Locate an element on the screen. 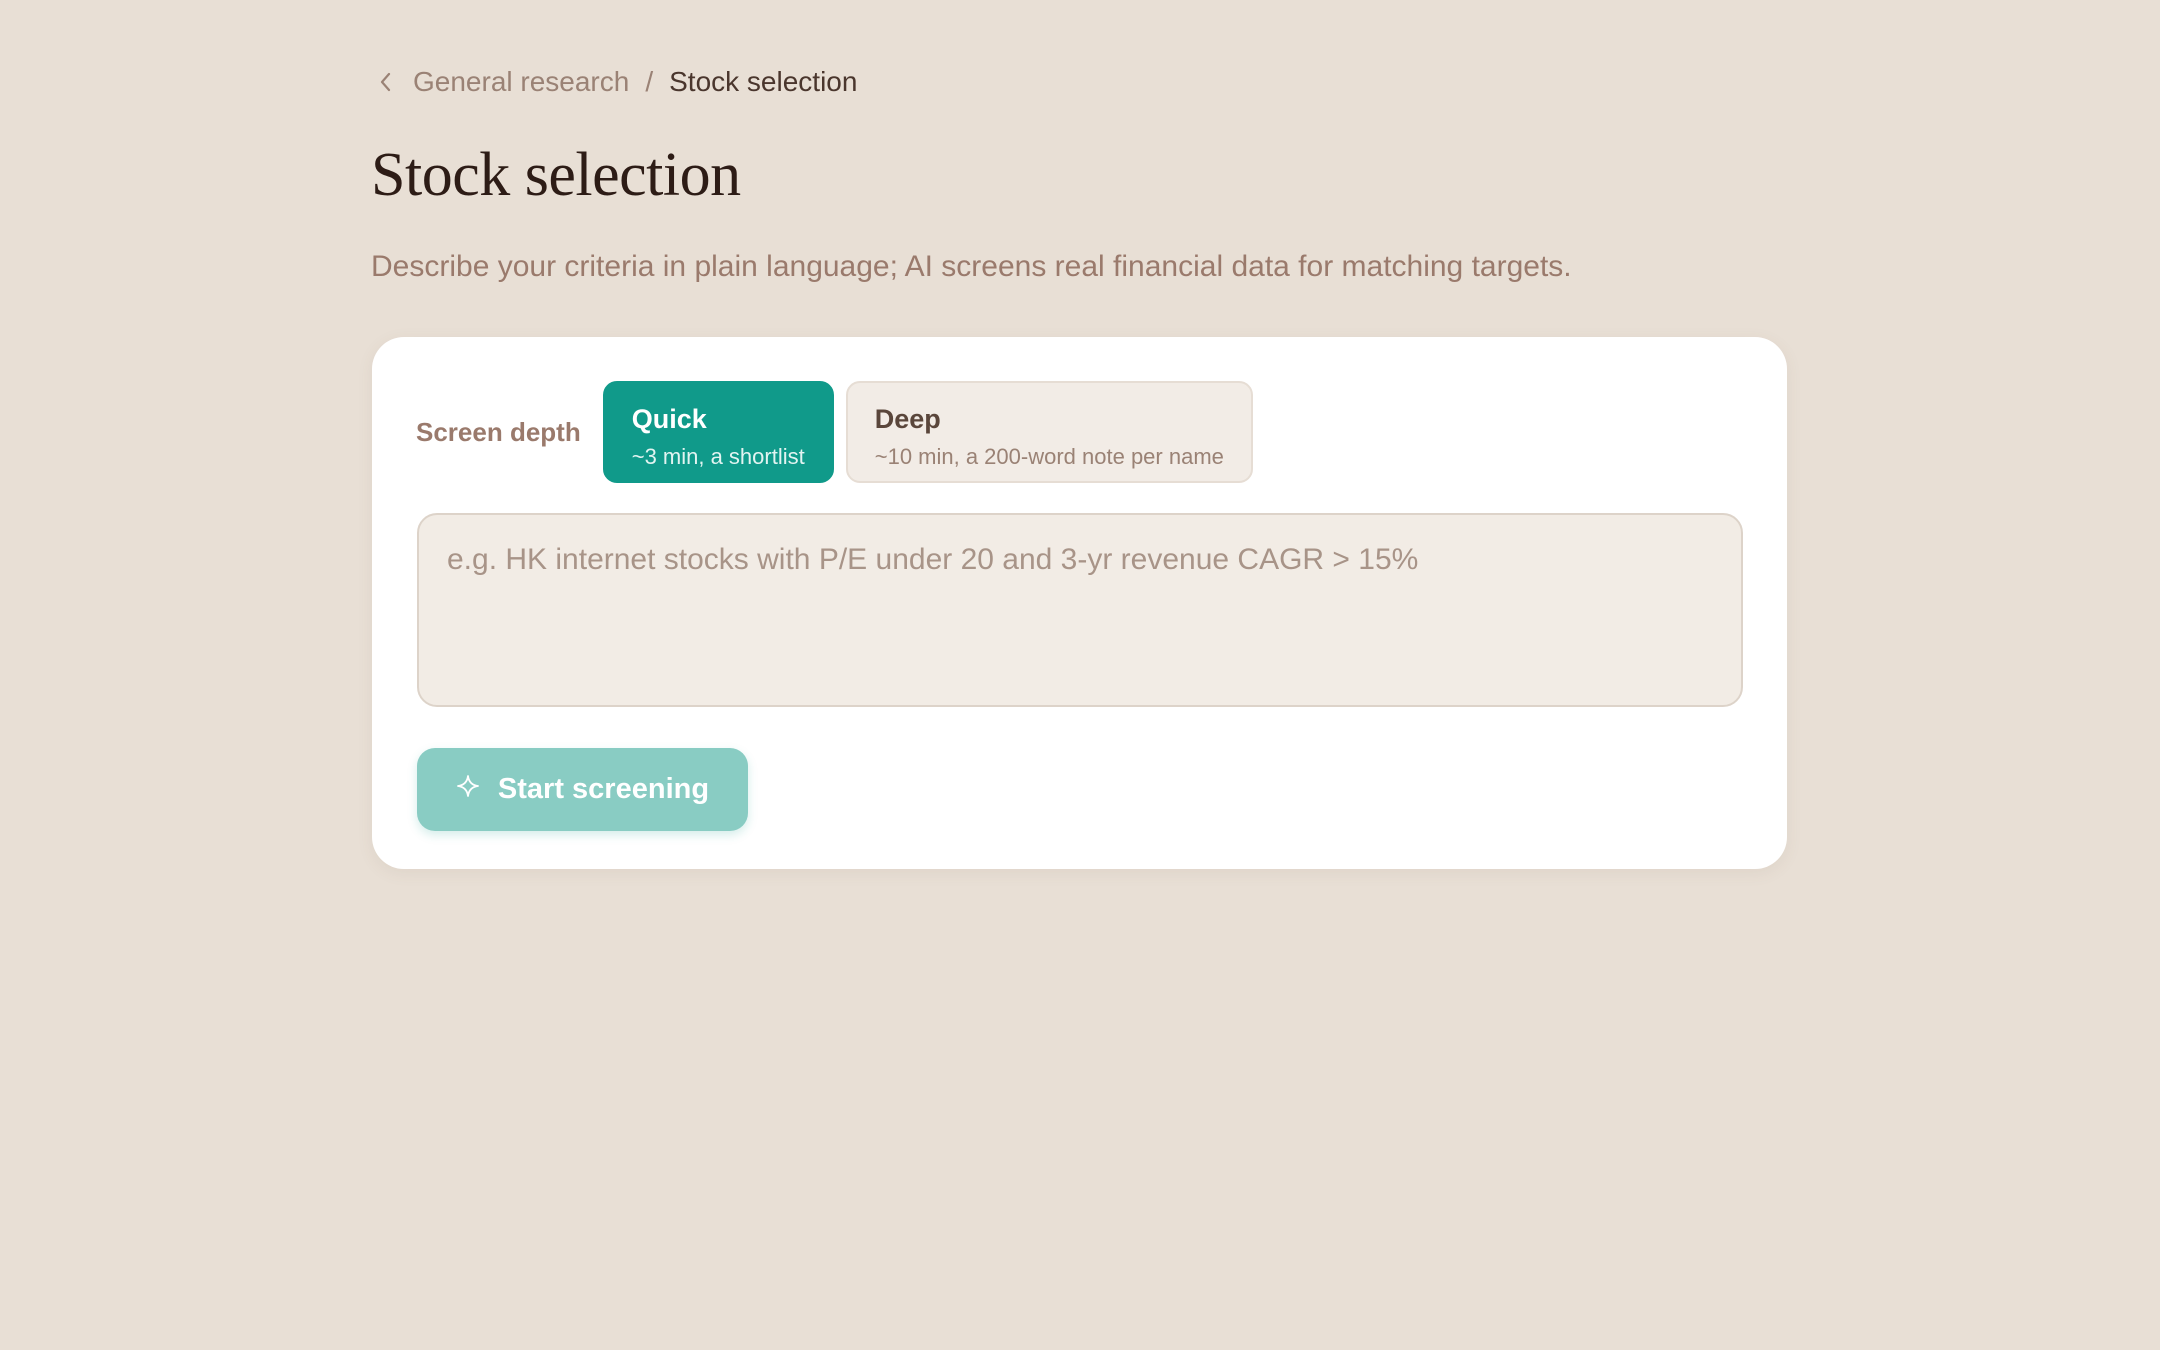  depth-option-description: ~3 min, a shortlist is located at coordinates (718, 456).